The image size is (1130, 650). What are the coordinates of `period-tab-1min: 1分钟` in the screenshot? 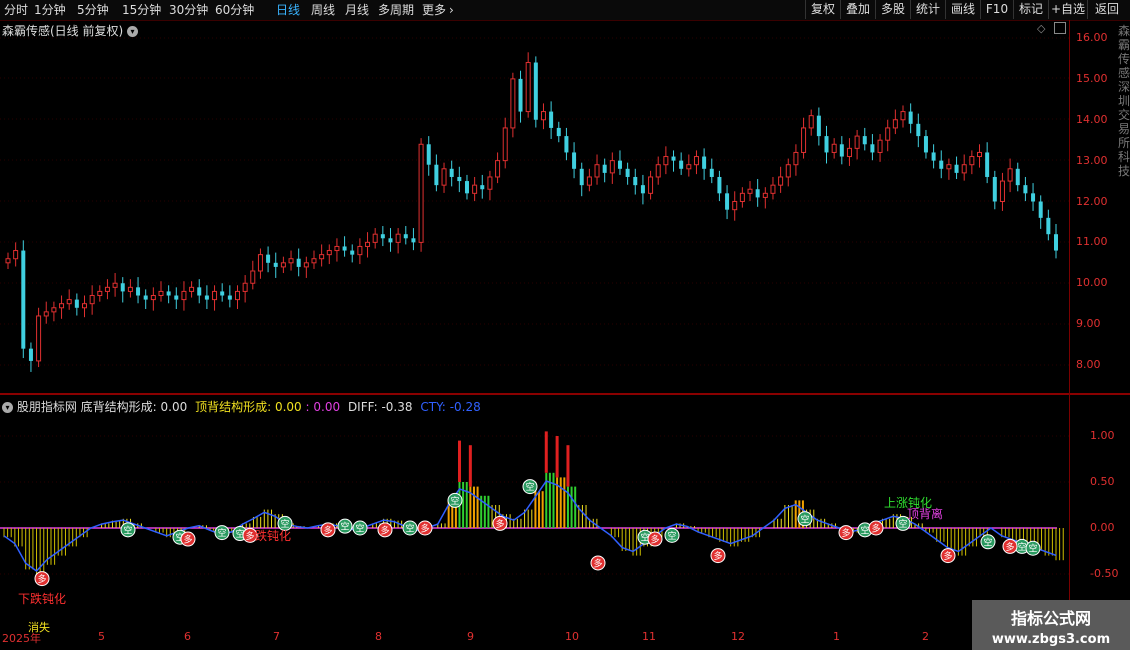 It's located at (50, 10).